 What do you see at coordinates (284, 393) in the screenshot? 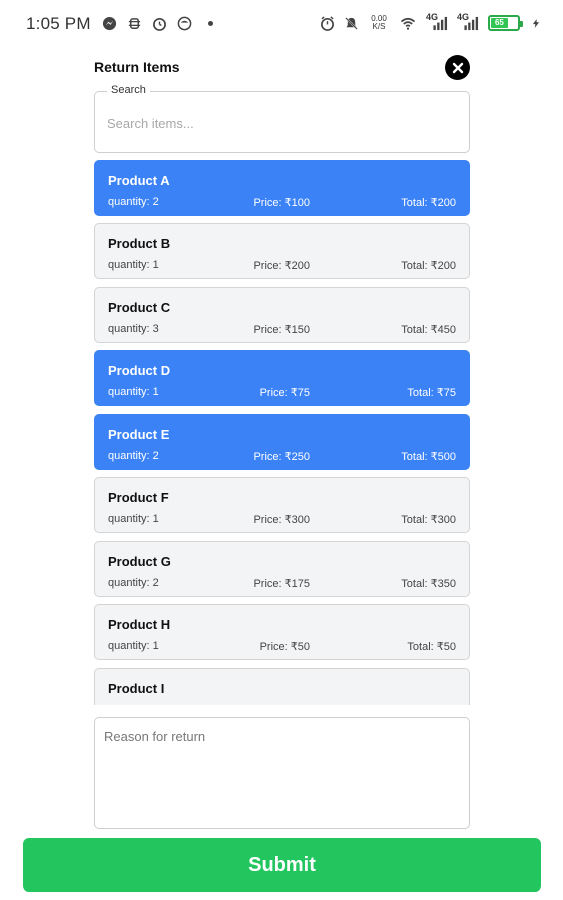
I see `item-price: Price: ₹75` at bounding box center [284, 393].